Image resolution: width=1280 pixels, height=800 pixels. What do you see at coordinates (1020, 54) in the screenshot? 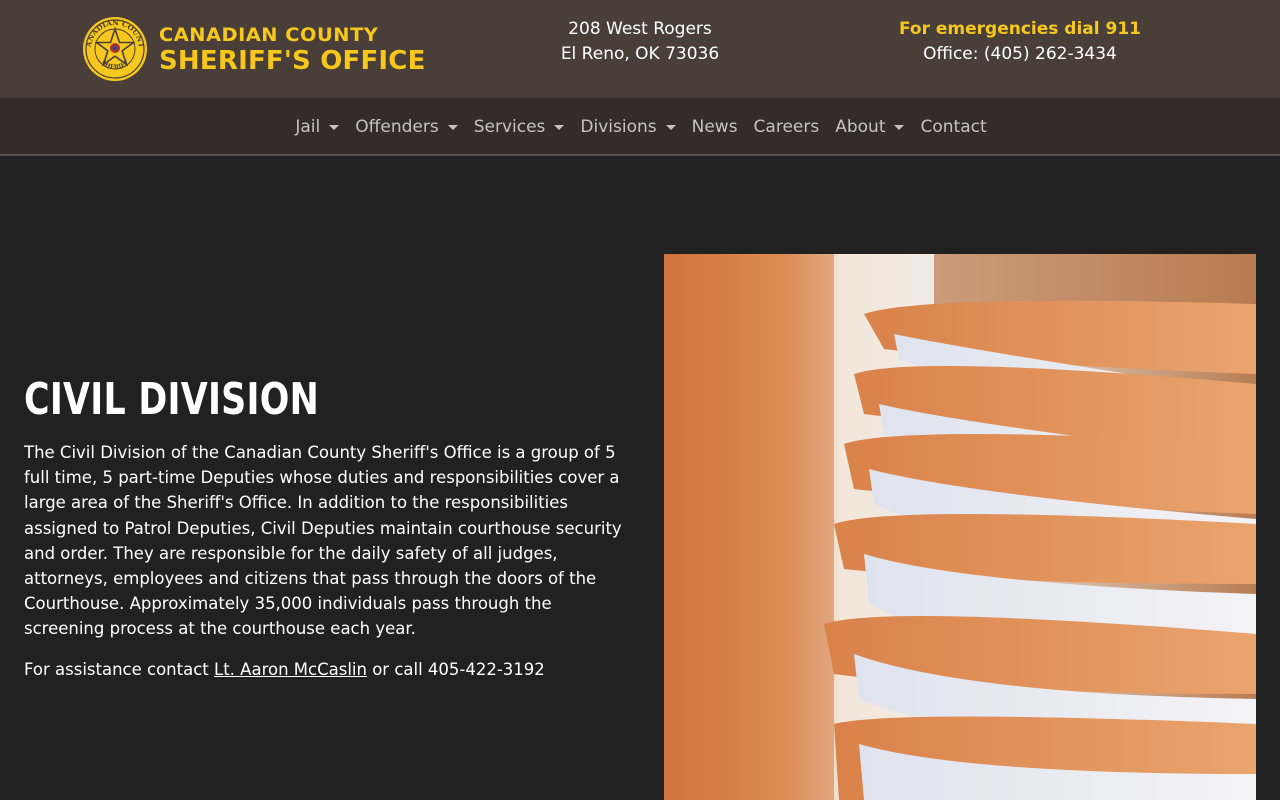
I see `office-phone: Office: (405) 262-3434` at bounding box center [1020, 54].